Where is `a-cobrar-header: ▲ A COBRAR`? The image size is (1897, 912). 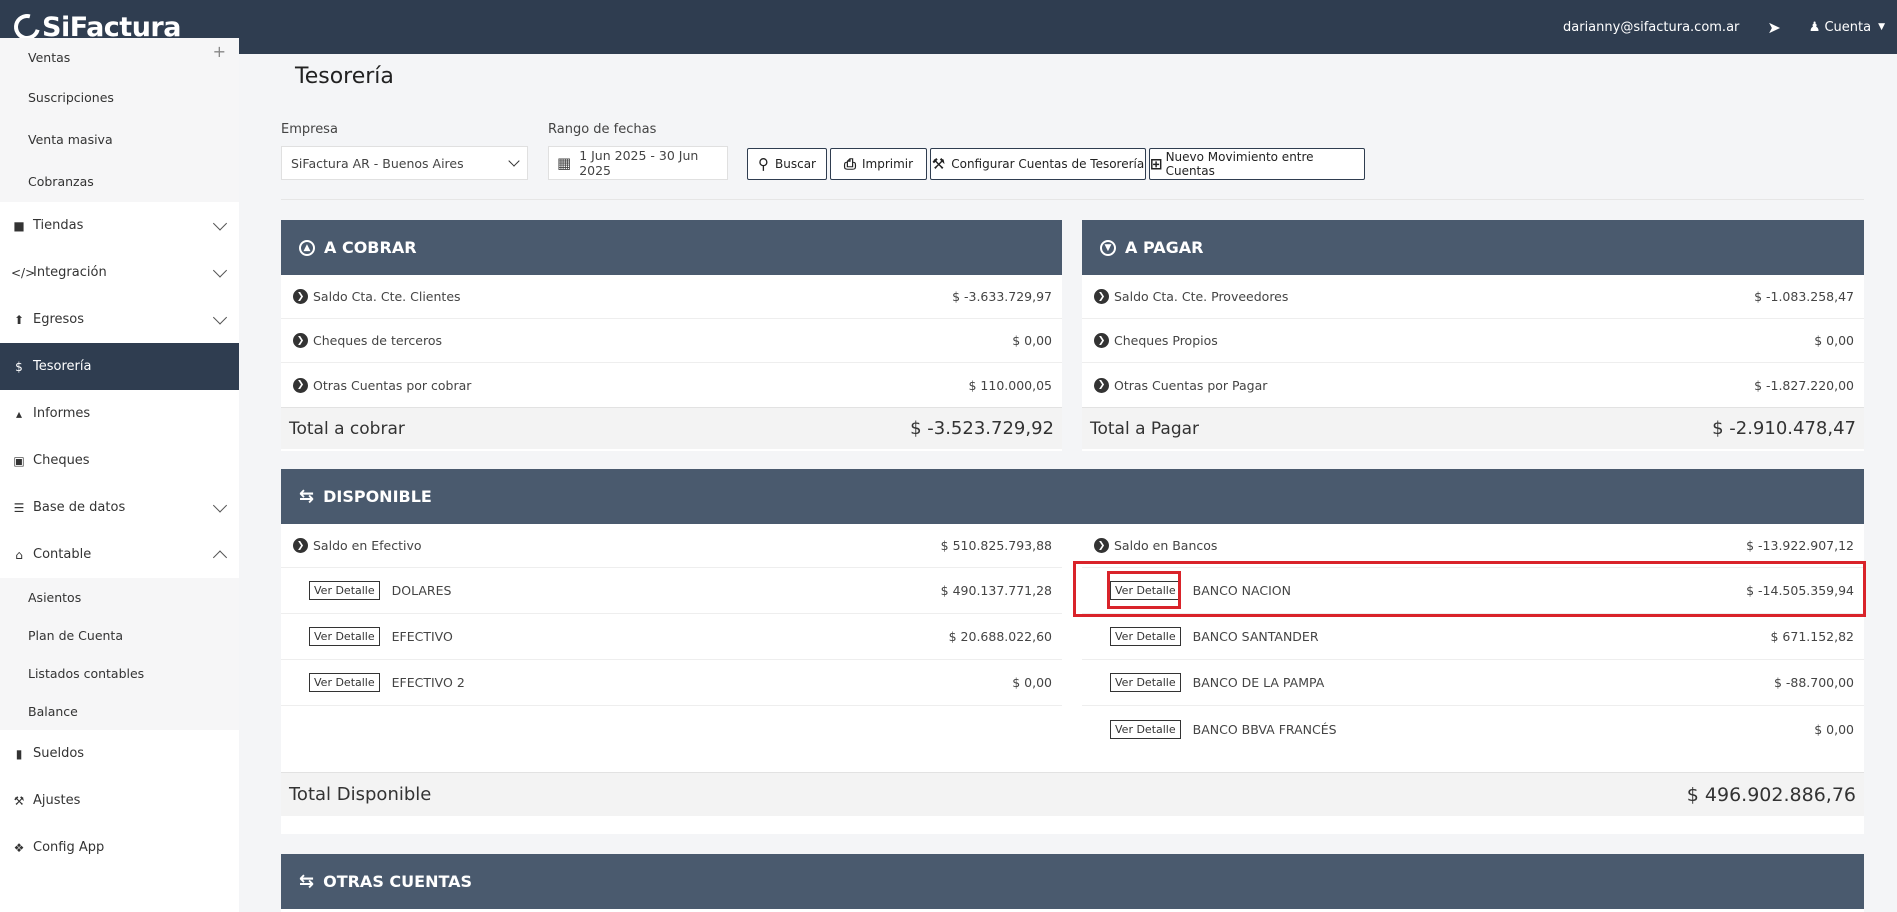
a-cobrar-header: ▲ A COBRAR is located at coordinates (671, 247).